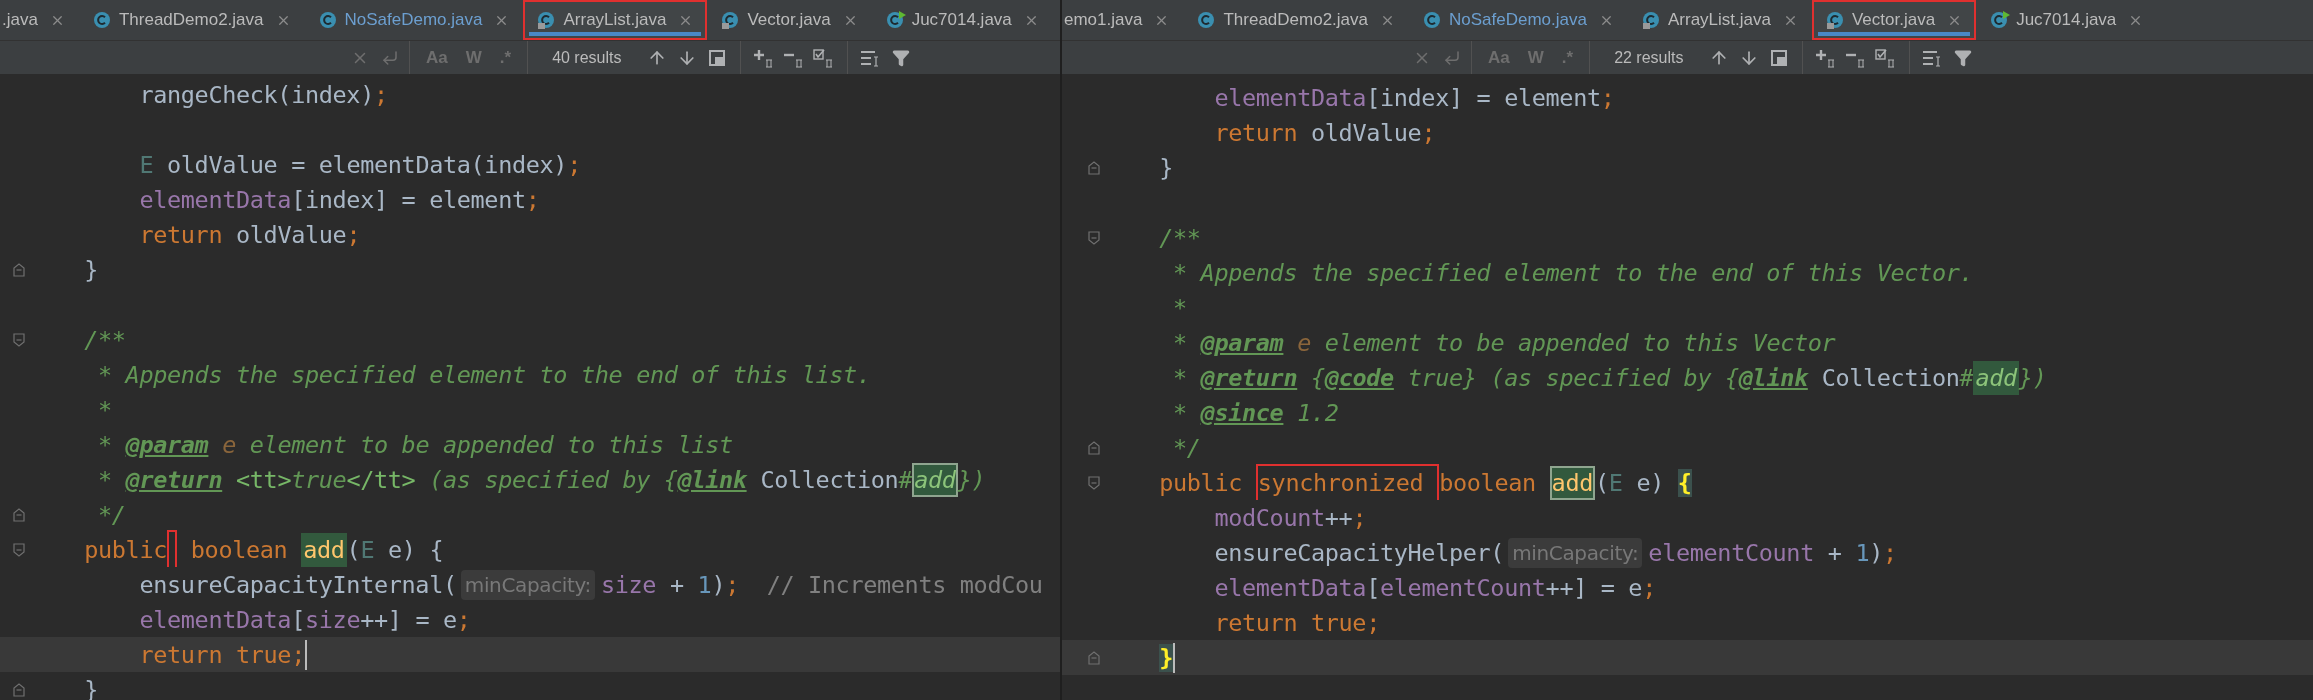  What do you see at coordinates (333, 619) in the screenshot?
I see `code-text: size` at bounding box center [333, 619].